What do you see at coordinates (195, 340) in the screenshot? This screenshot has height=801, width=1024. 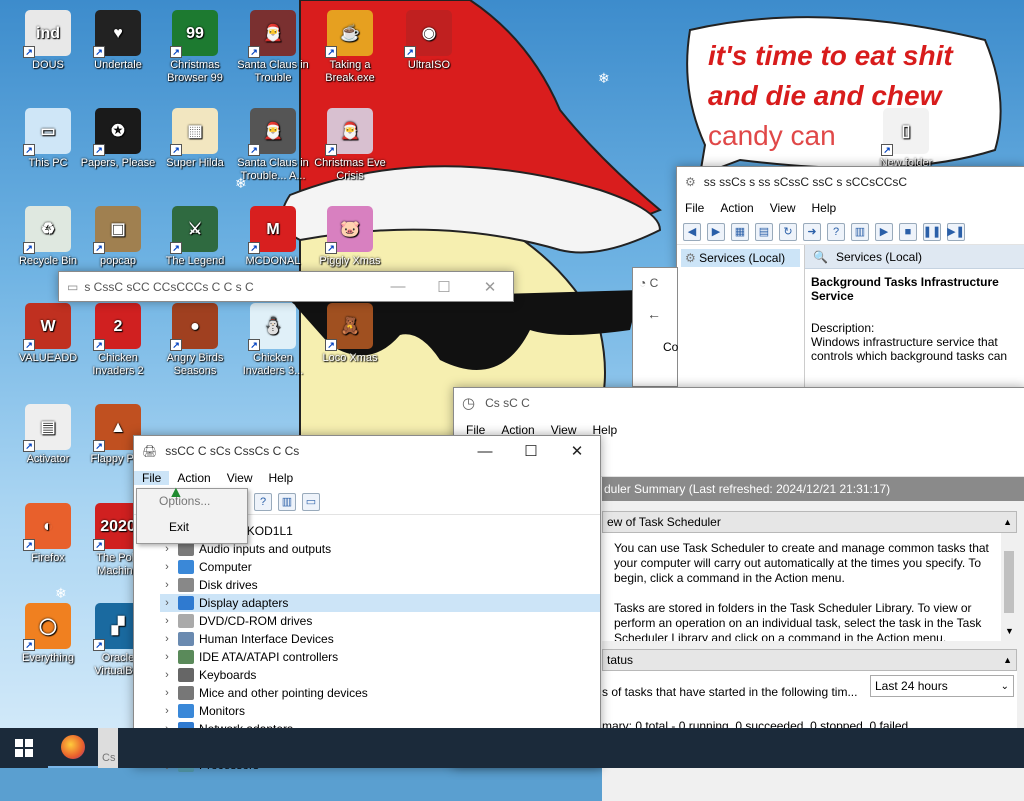 I see `desktop-icon: ● ↗ Angry Birds Seasons` at bounding box center [195, 340].